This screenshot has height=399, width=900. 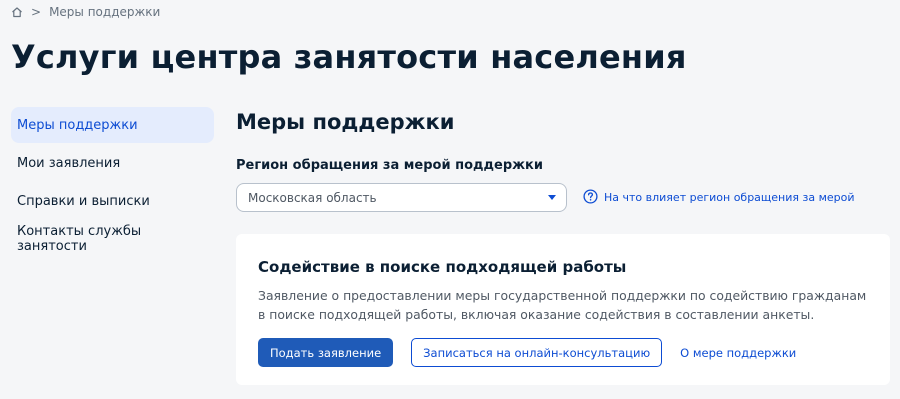 I want to click on region-help-label: На что влияет регион обращения за мерой, so click(x=729, y=197).